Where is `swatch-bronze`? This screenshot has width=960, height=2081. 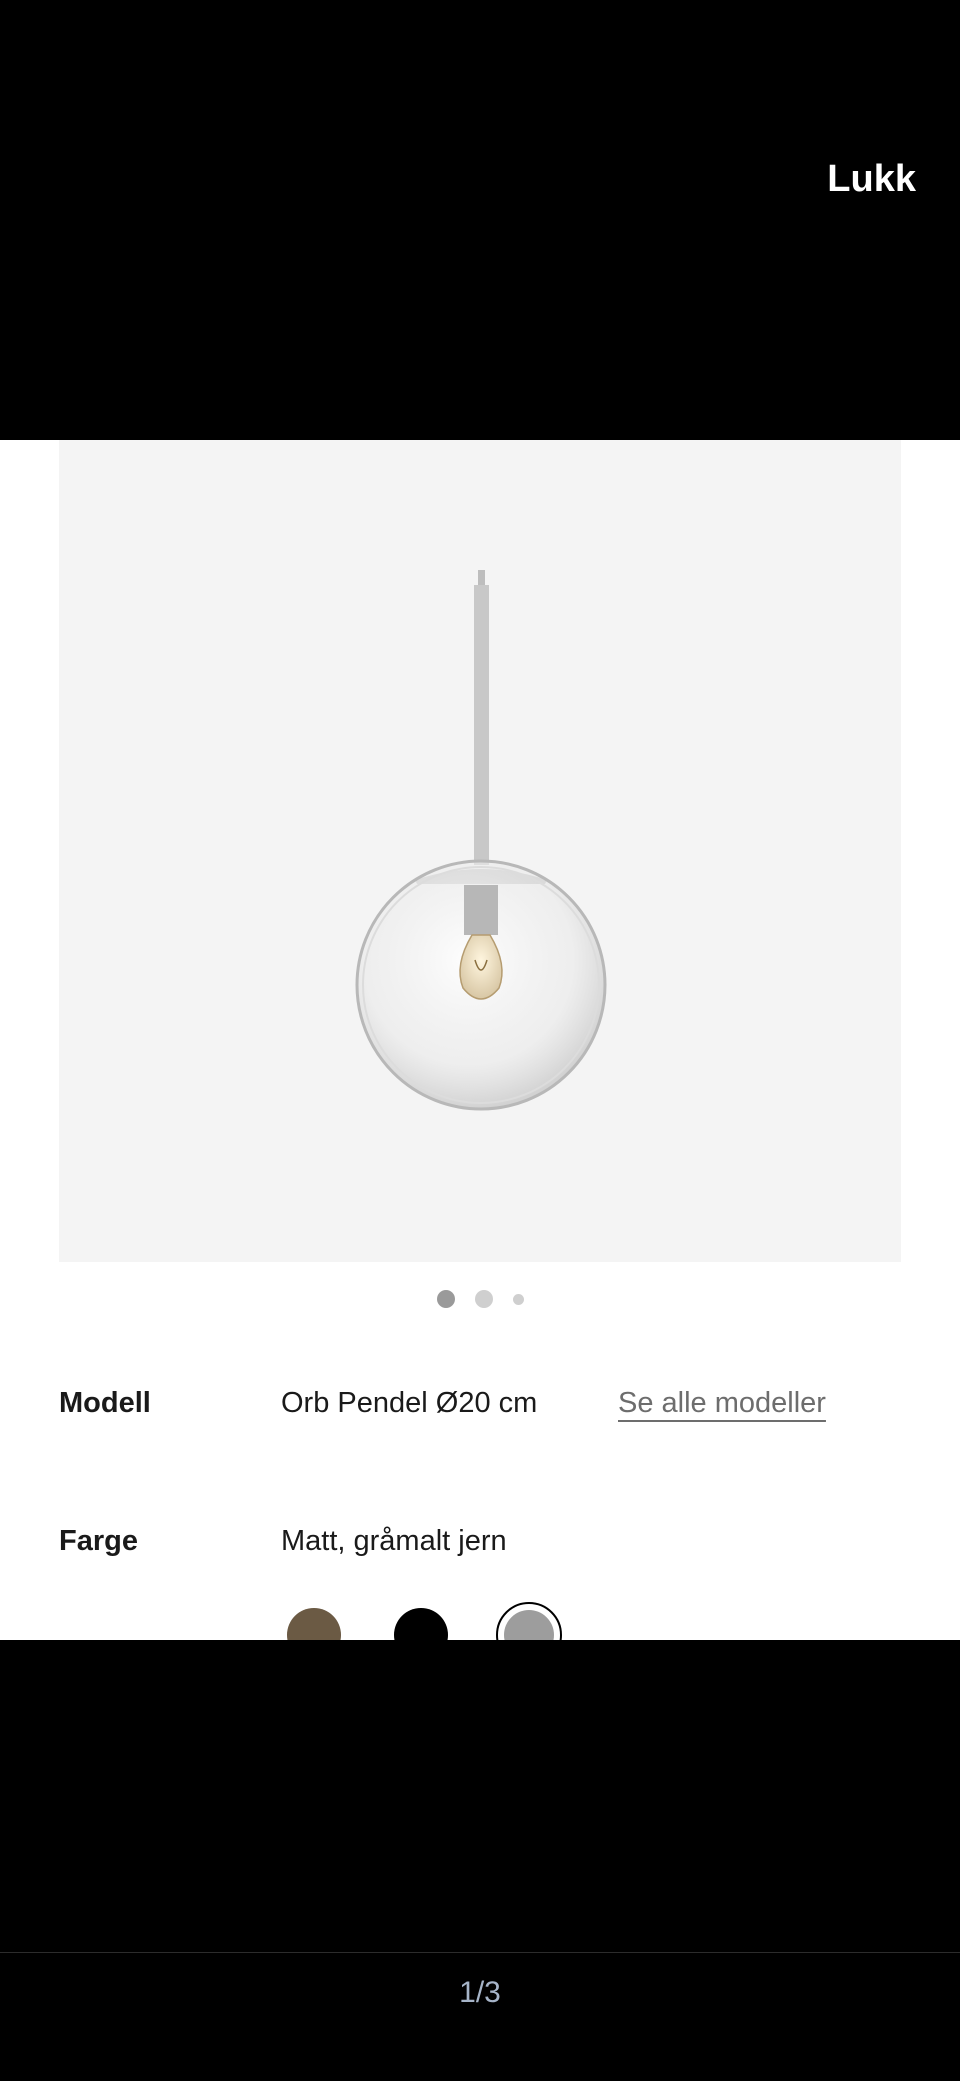
swatch-bronze is located at coordinates (314, 1624).